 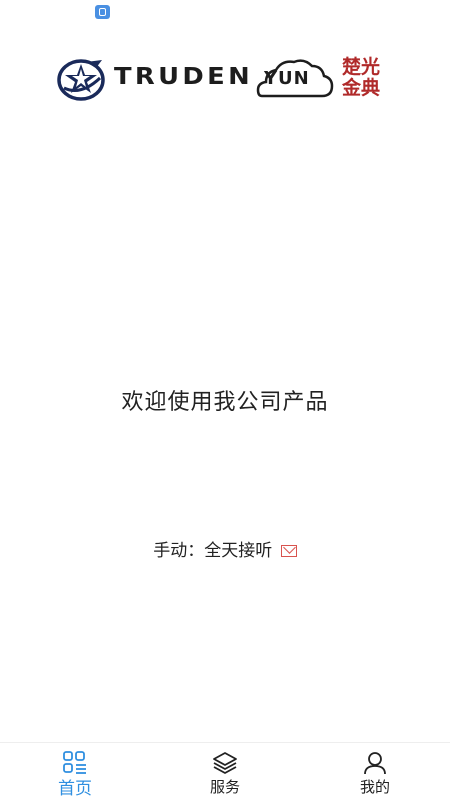 I want to click on logo-seal-line: 金典, so click(x=360, y=88).